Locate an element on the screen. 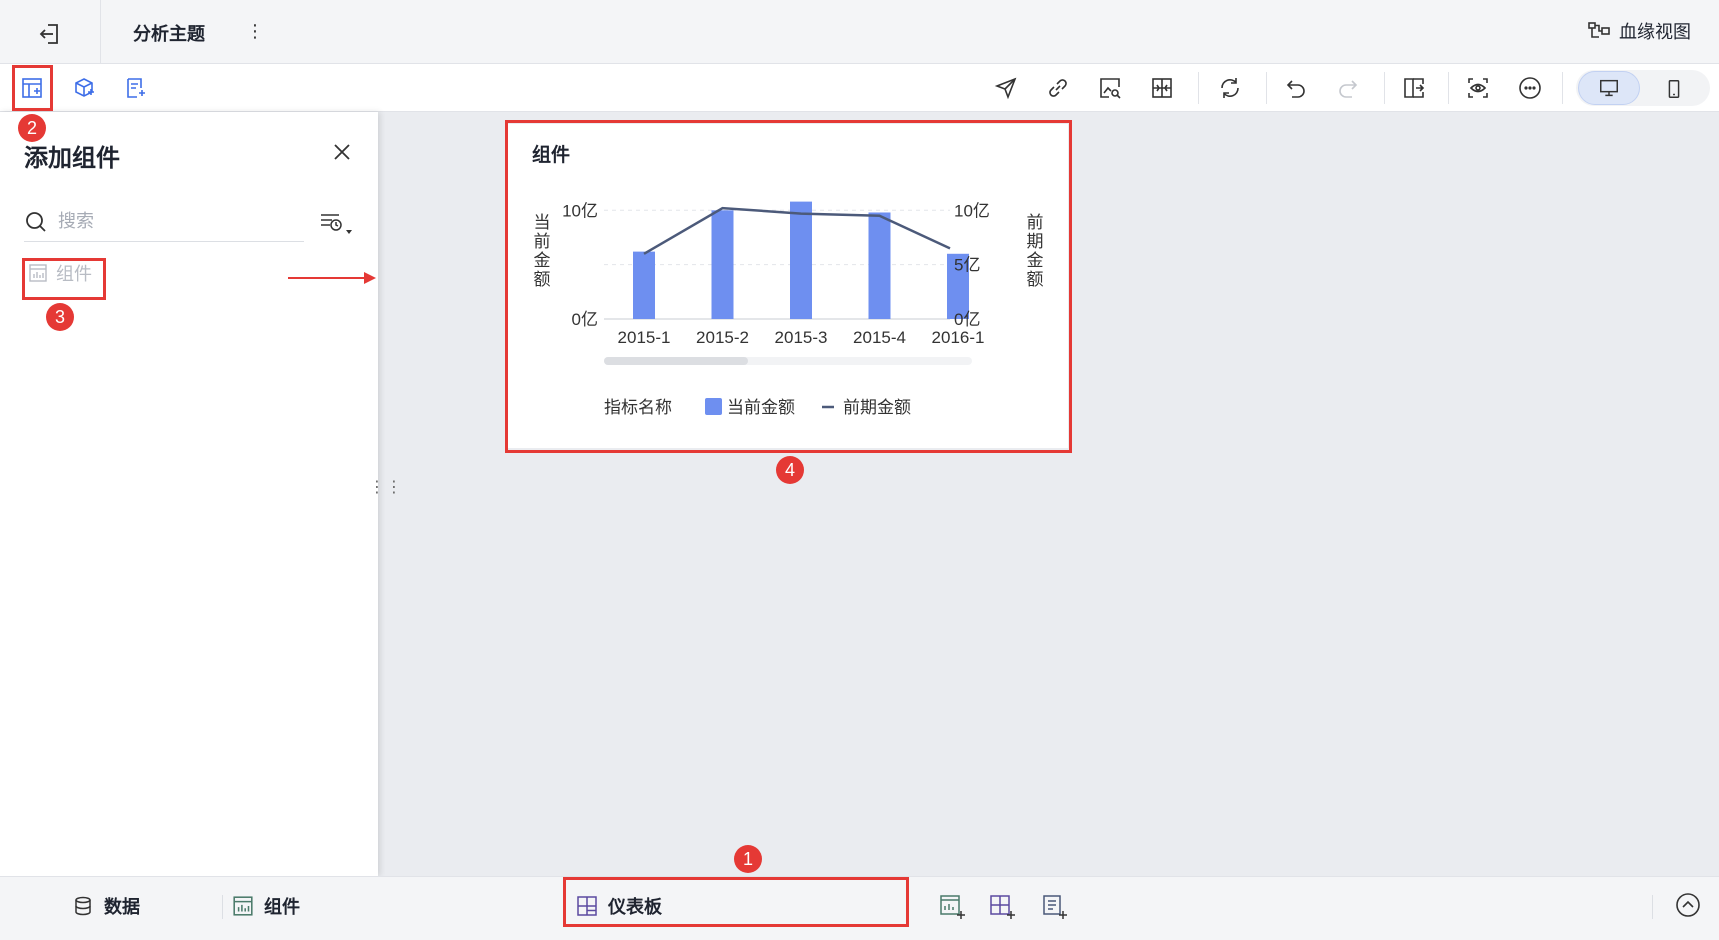 This screenshot has width=1719, height=940. redo-icon is located at coordinates (1348, 88).